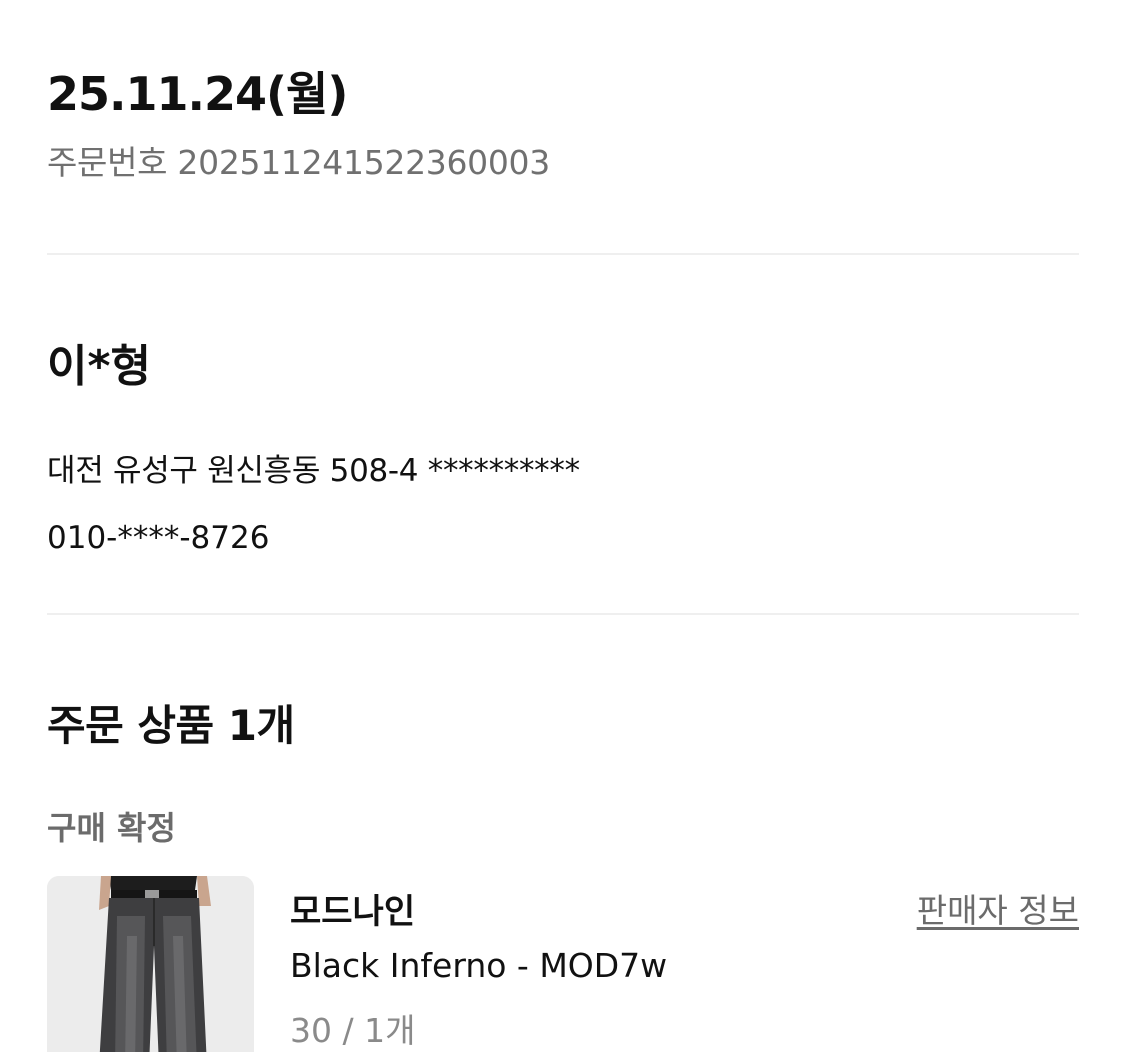 Image resolution: width=1125 pixels, height=1052 pixels. What do you see at coordinates (313, 471) in the screenshot?
I see `shipping-address: 대전 유성구 원신흥동 508-4 **********` at bounding box center [313, 471].